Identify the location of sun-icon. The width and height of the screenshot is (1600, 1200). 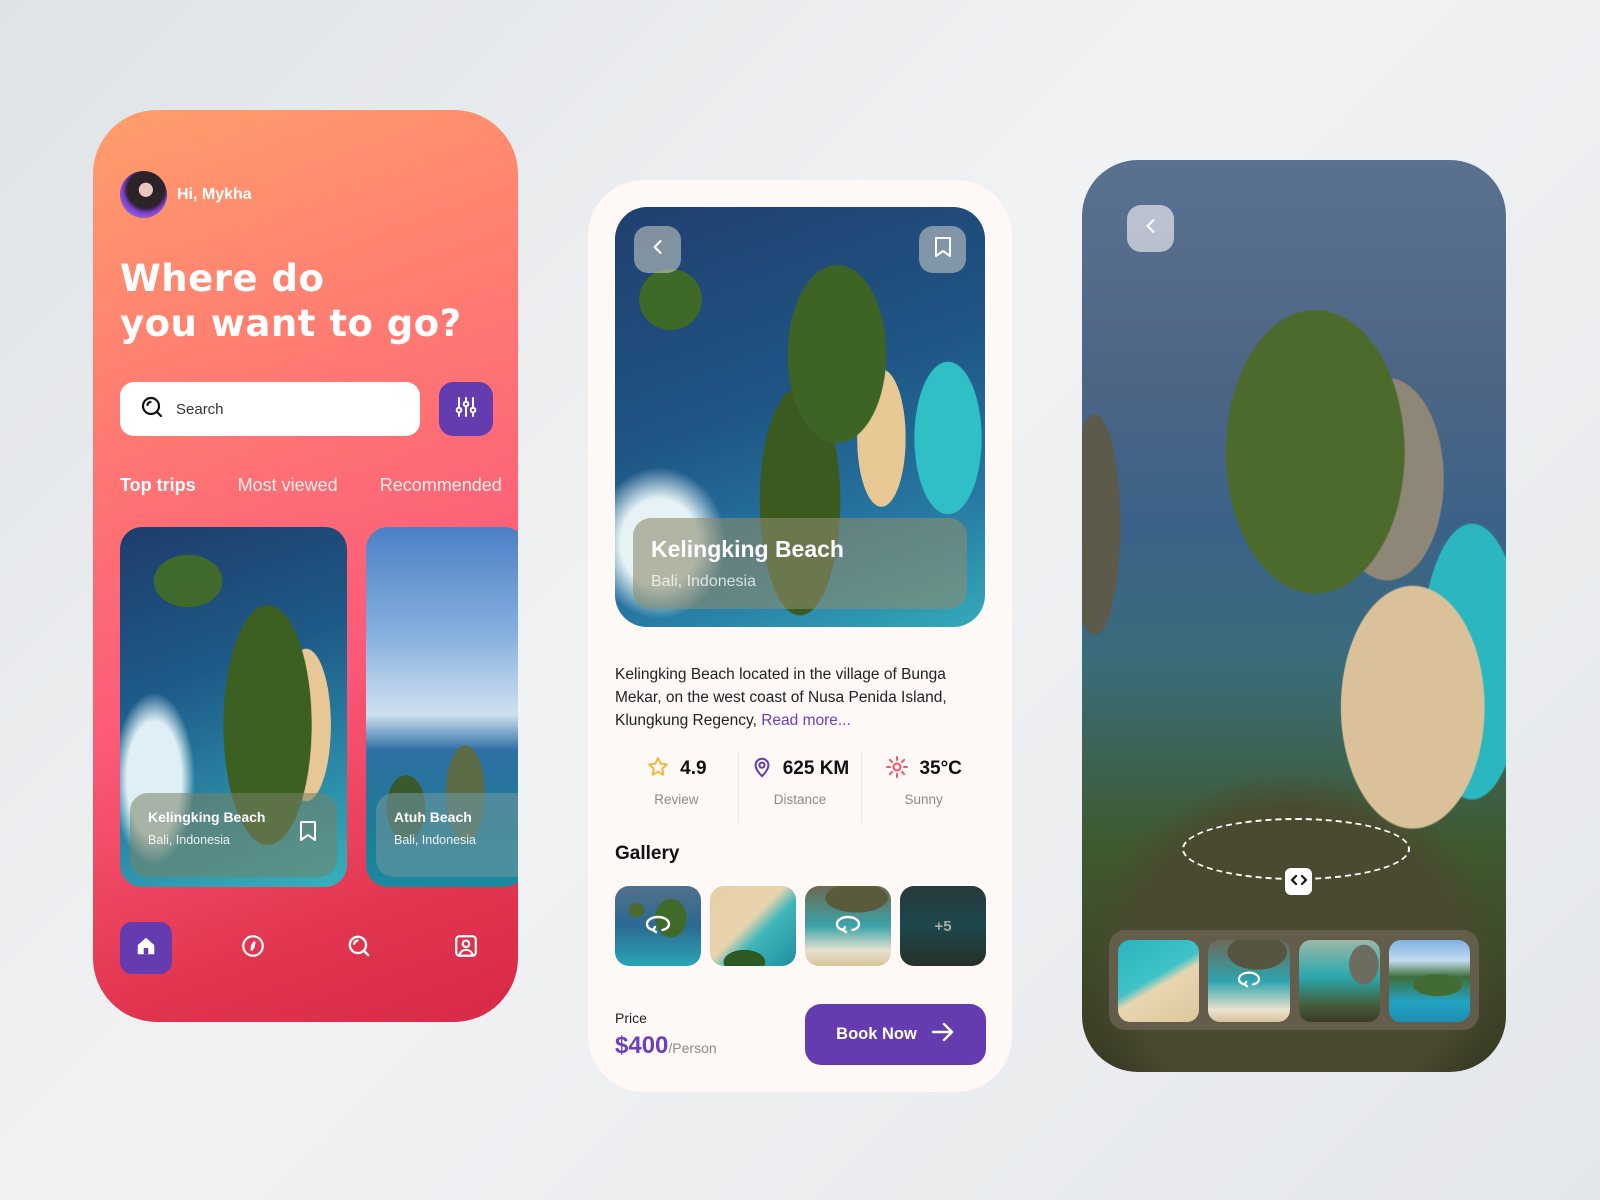
(897, 769).